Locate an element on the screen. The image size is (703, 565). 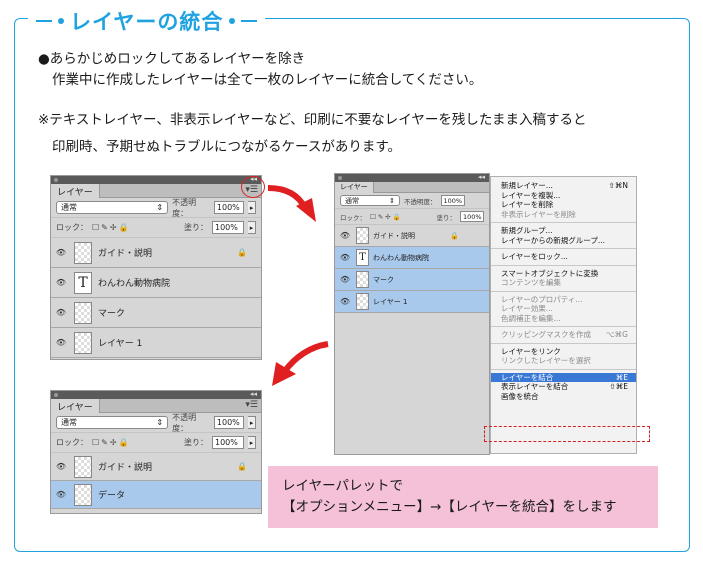
arrow-right-icon is located at coordinates (291, 203).